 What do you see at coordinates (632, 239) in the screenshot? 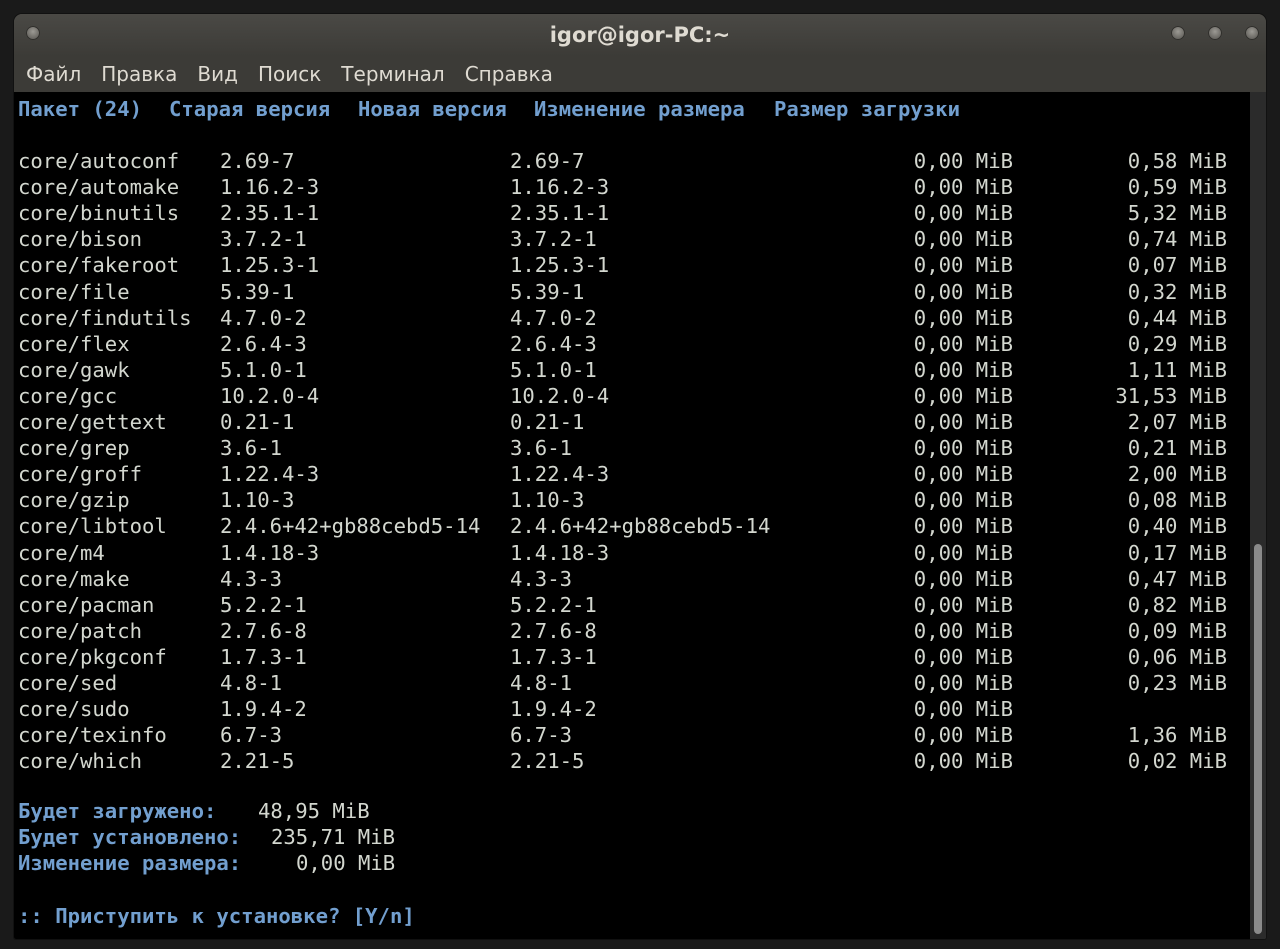
I see `table-row: core/bison 3.7.2-1 3.7.2-1 0,00 MiB 0,74 MiB` at bounding box center [632, 239].